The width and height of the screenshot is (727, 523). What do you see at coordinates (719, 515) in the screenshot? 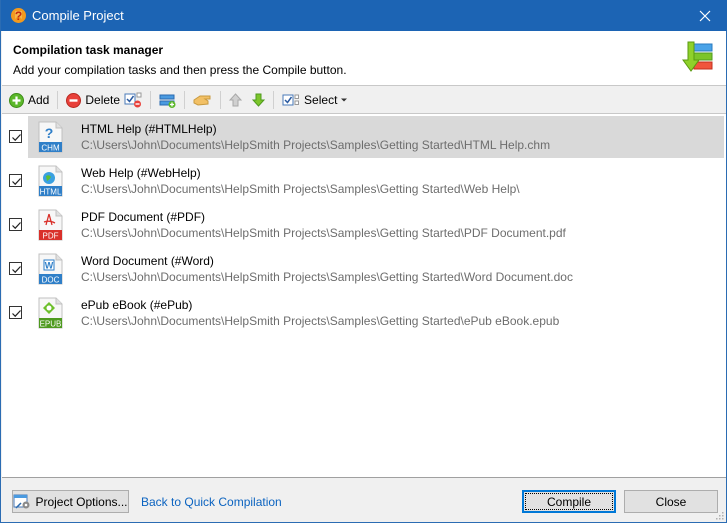
I see `resize-grip-icon` at bounding box center [719, 515].